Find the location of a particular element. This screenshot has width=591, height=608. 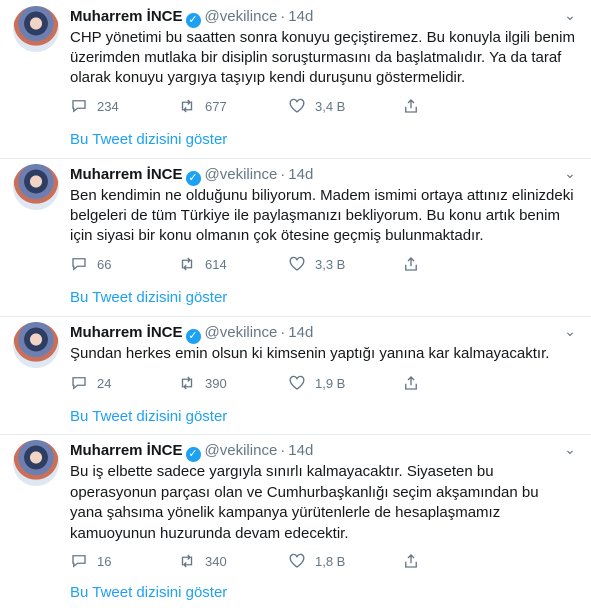

tweet-actions: 24 390 1,9 B is located at coordinates (290, 383).